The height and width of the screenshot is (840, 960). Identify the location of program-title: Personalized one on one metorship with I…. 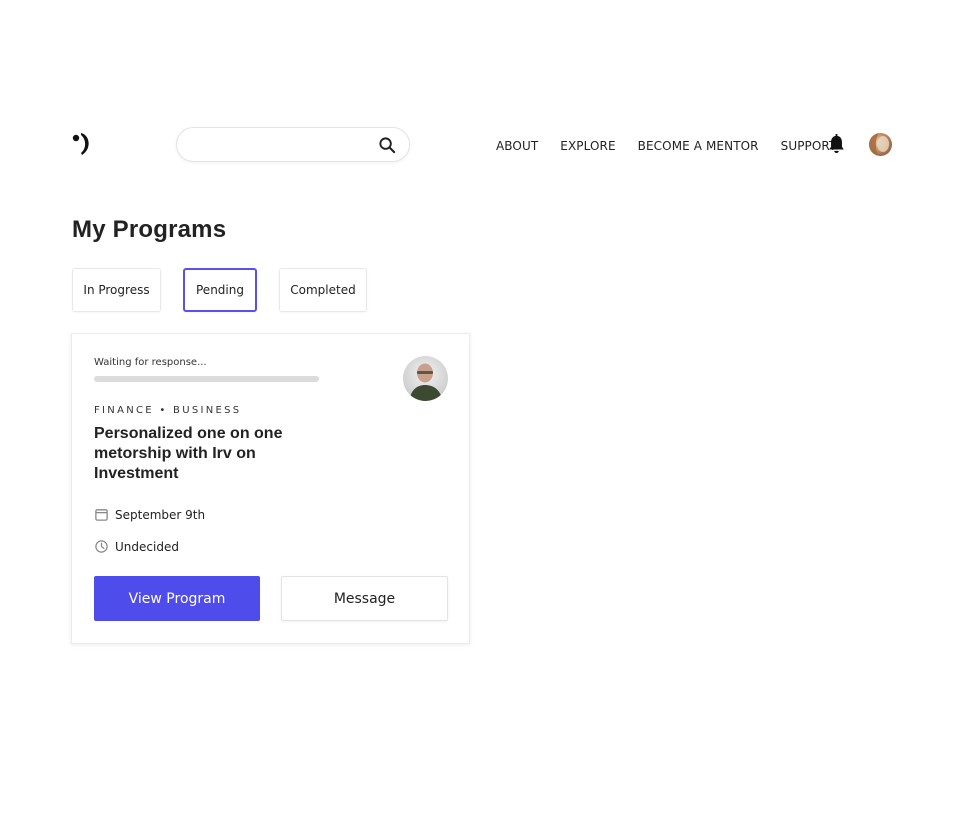
(188, 453).